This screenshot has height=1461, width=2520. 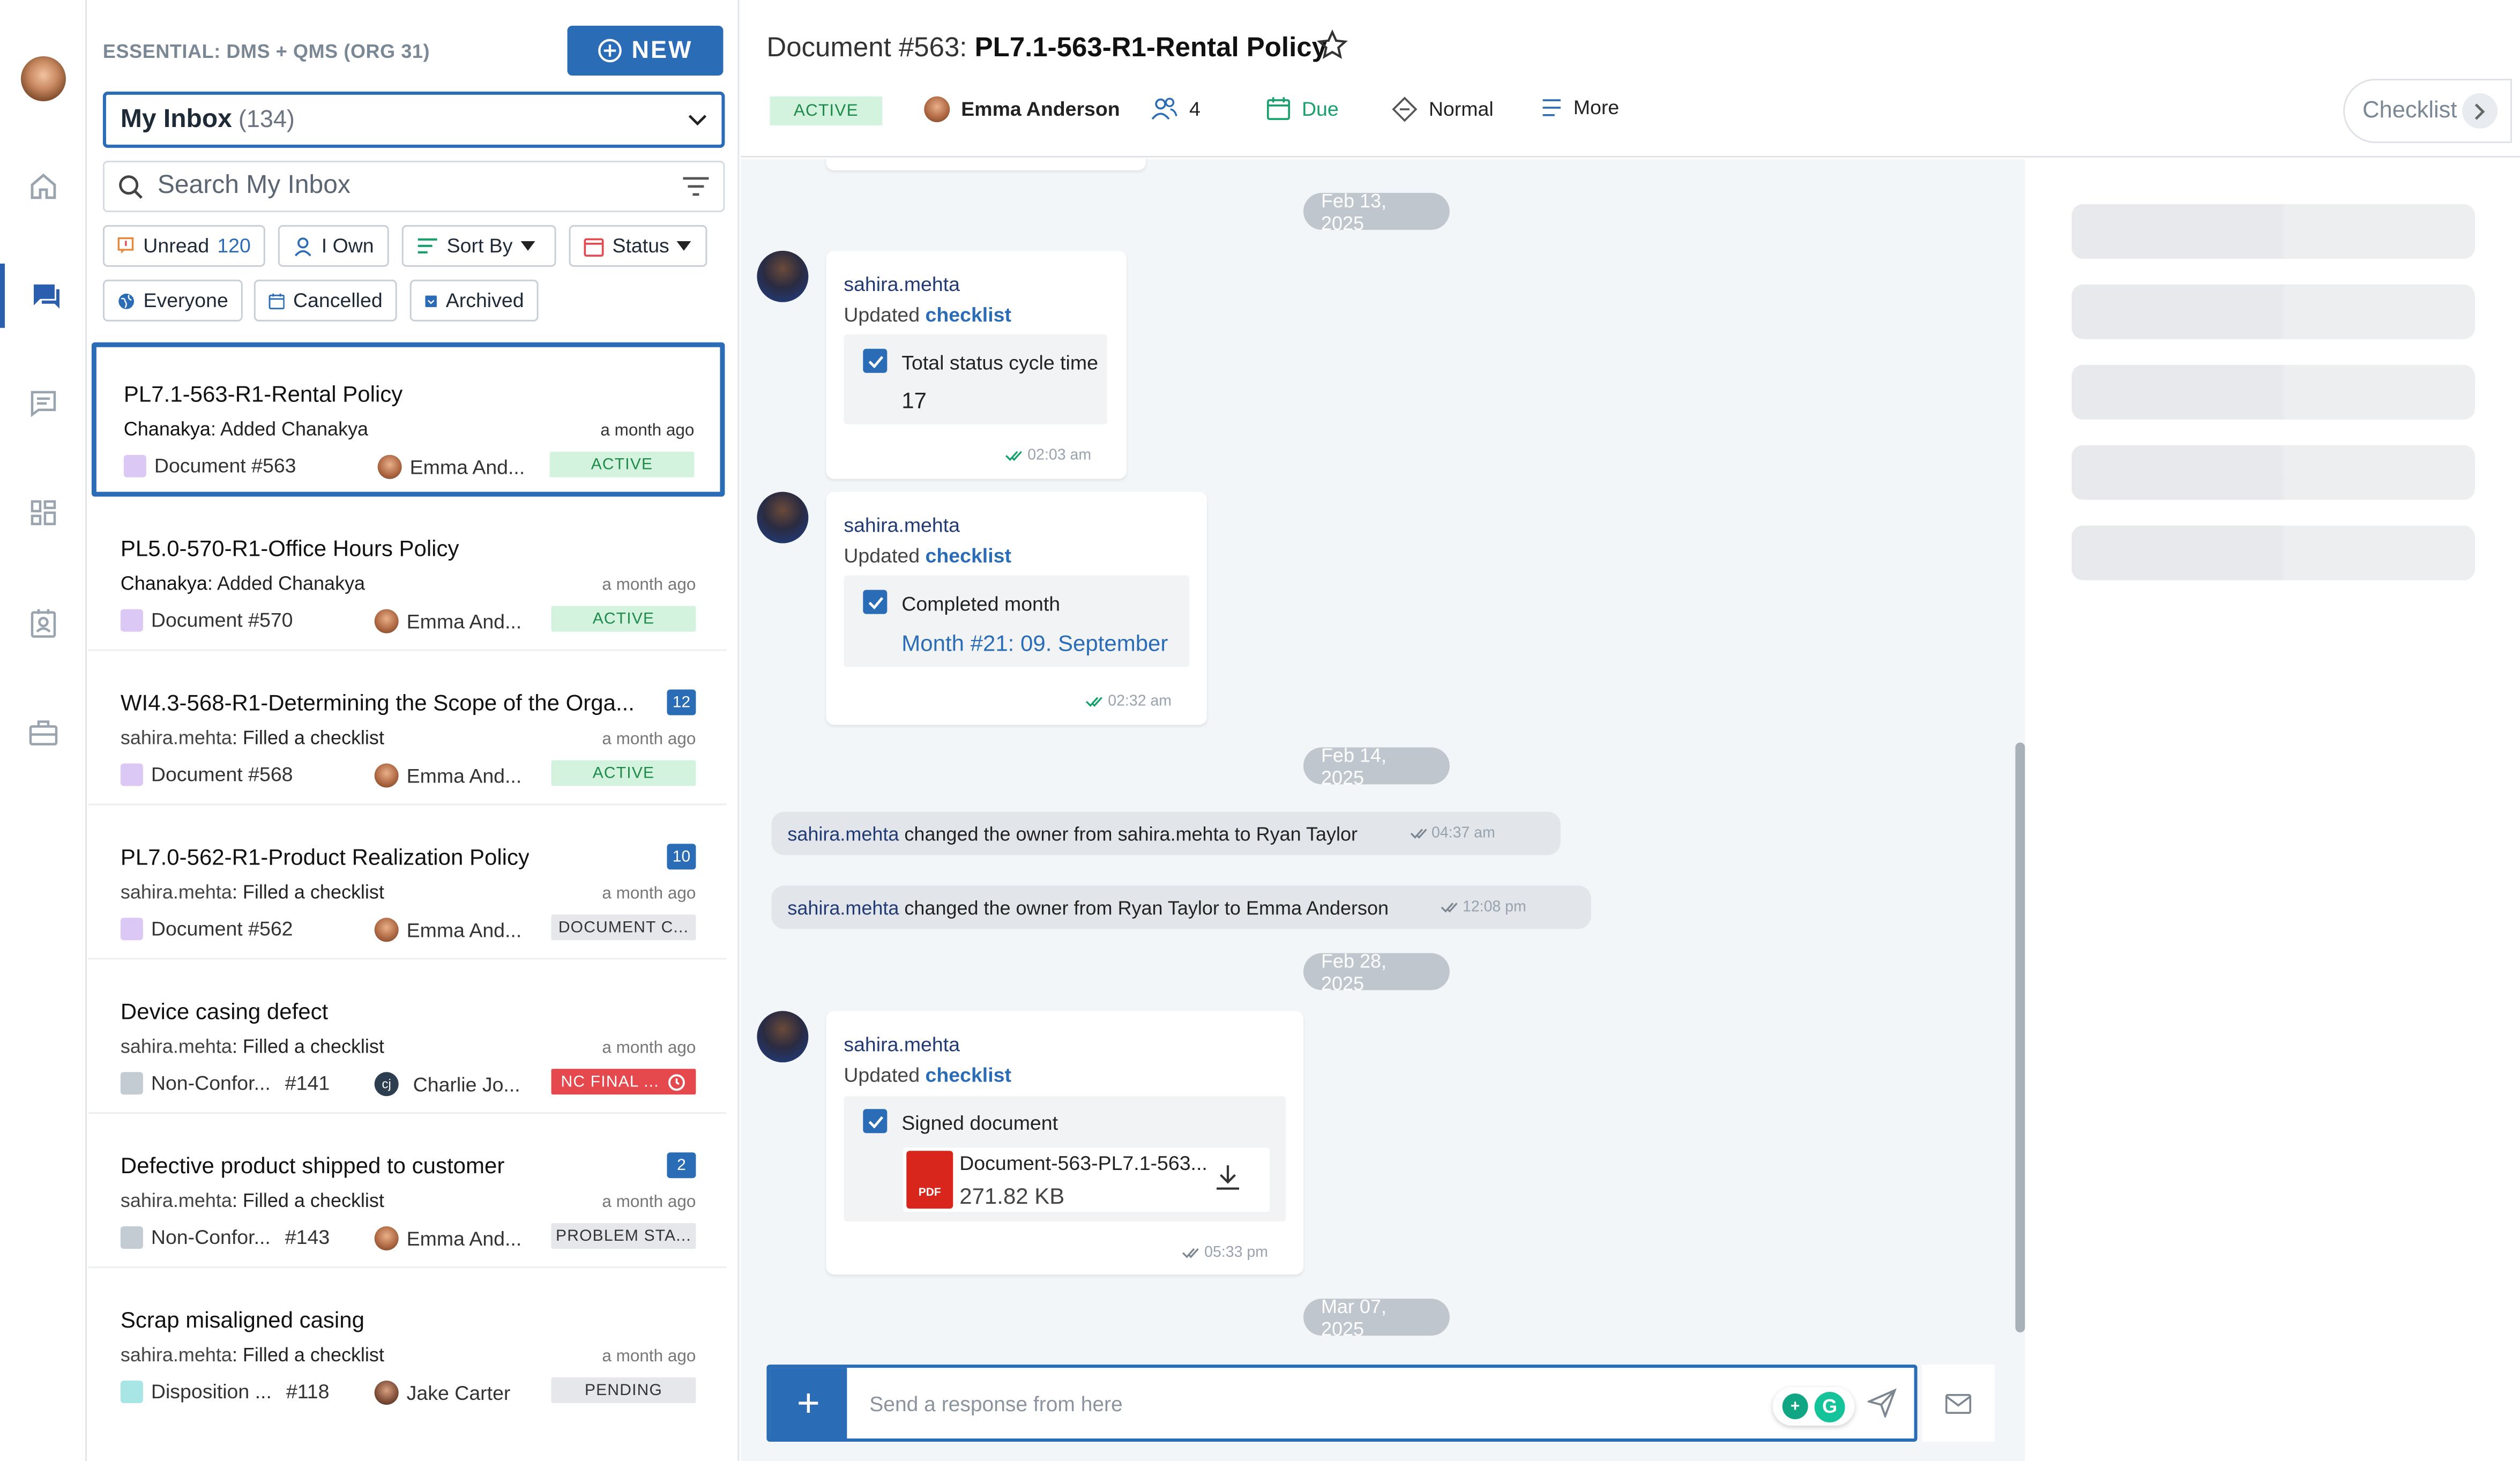 I want to click on status-filter-label: Status, so click(x=640, y=245).